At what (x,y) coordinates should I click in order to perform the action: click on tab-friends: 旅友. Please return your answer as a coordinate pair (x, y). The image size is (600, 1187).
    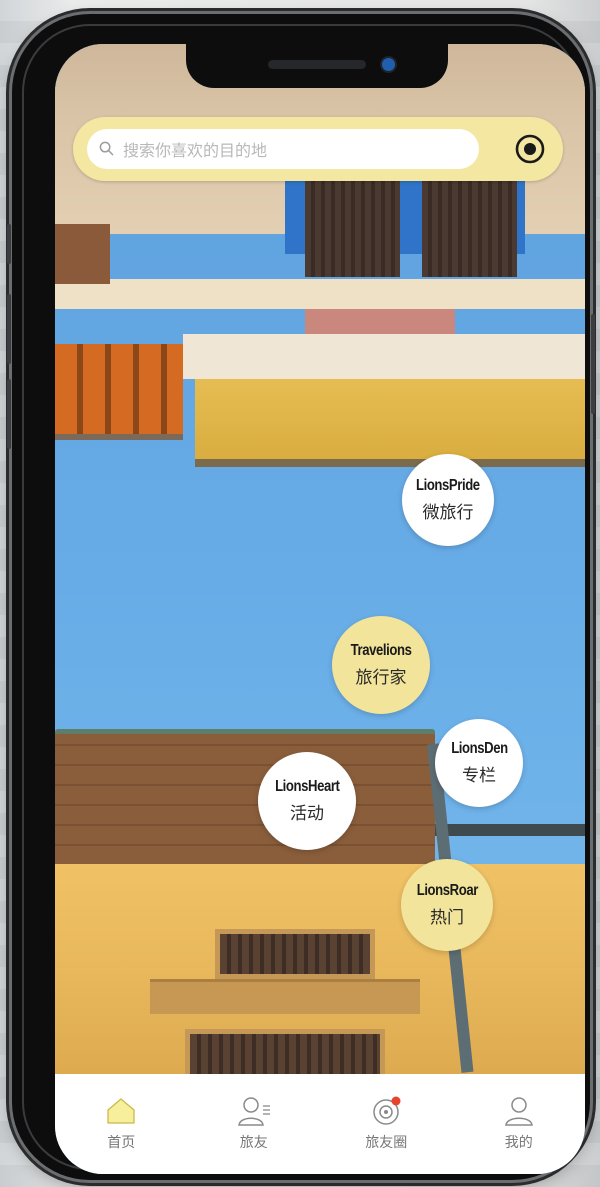
    Looking at the image, I should click on (254, 1124).